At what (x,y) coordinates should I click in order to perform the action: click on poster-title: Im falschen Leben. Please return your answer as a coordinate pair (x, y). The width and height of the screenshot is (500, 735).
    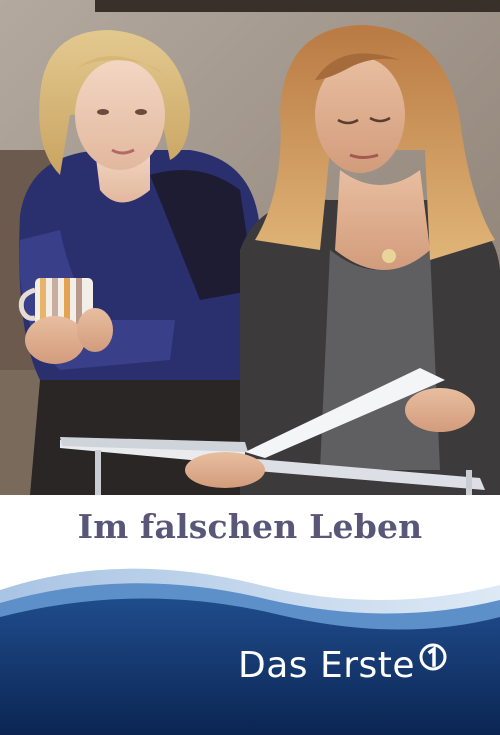
    Looking at the image, I should click on (250, 526).